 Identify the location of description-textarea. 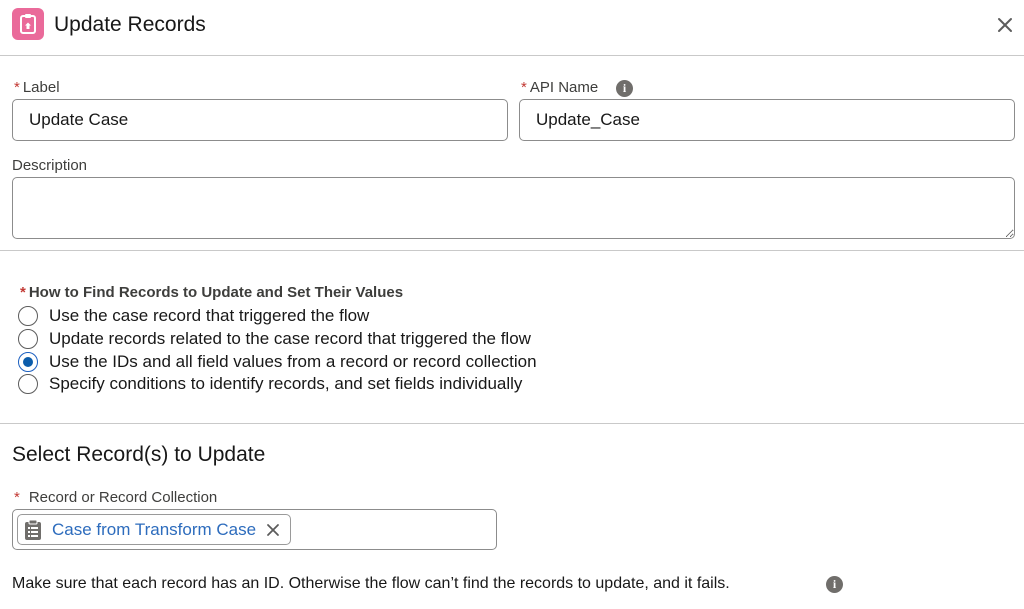
(513, 208).